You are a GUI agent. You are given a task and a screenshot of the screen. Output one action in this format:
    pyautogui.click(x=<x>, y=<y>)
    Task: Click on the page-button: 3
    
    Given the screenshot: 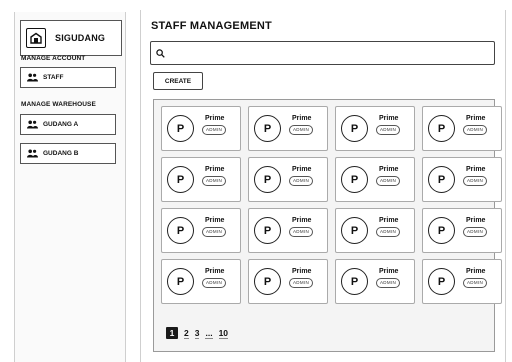 What is the action you would take?
    pyautogui.click(x=197, y=333)
    